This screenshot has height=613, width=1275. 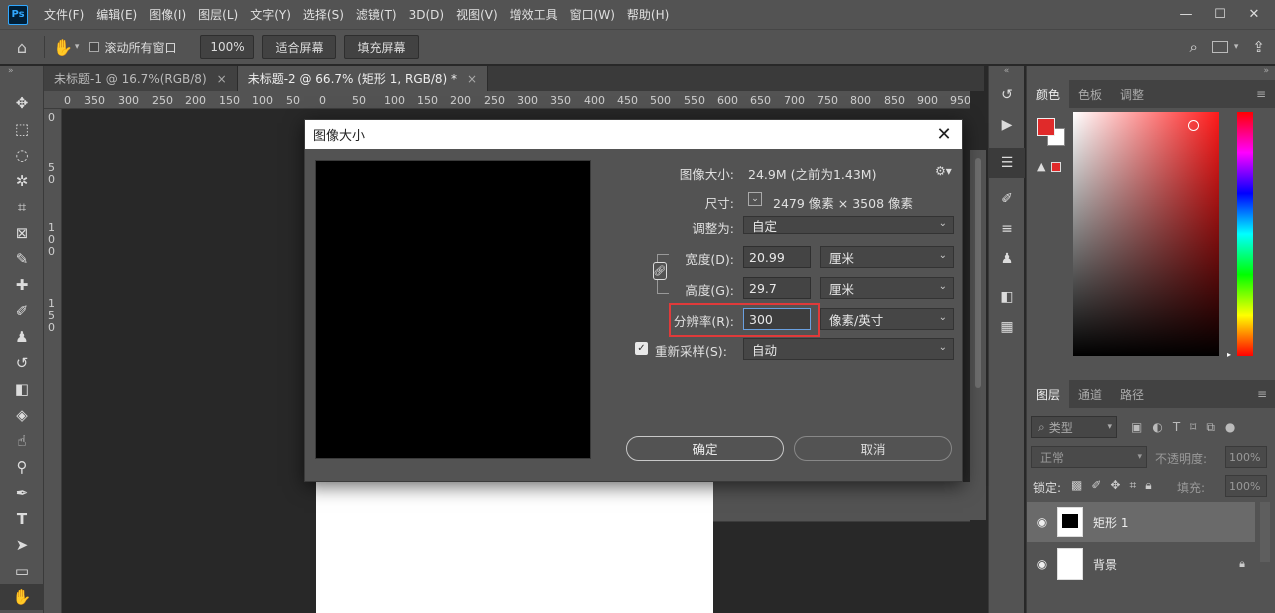 What do you see at coordinates (376, 14) in the screenshot?
I see `menu-filter: 滤镜(T)` at bounding box center [376, 14].